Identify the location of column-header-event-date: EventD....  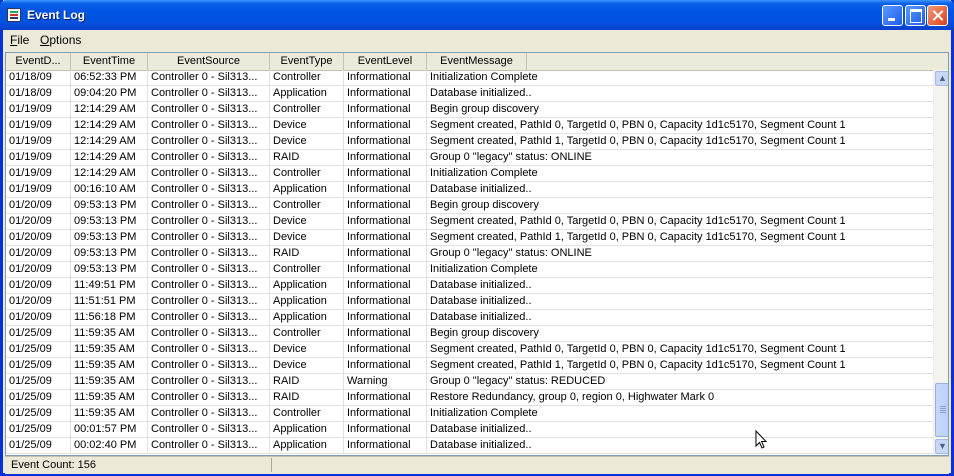
(38, 61).